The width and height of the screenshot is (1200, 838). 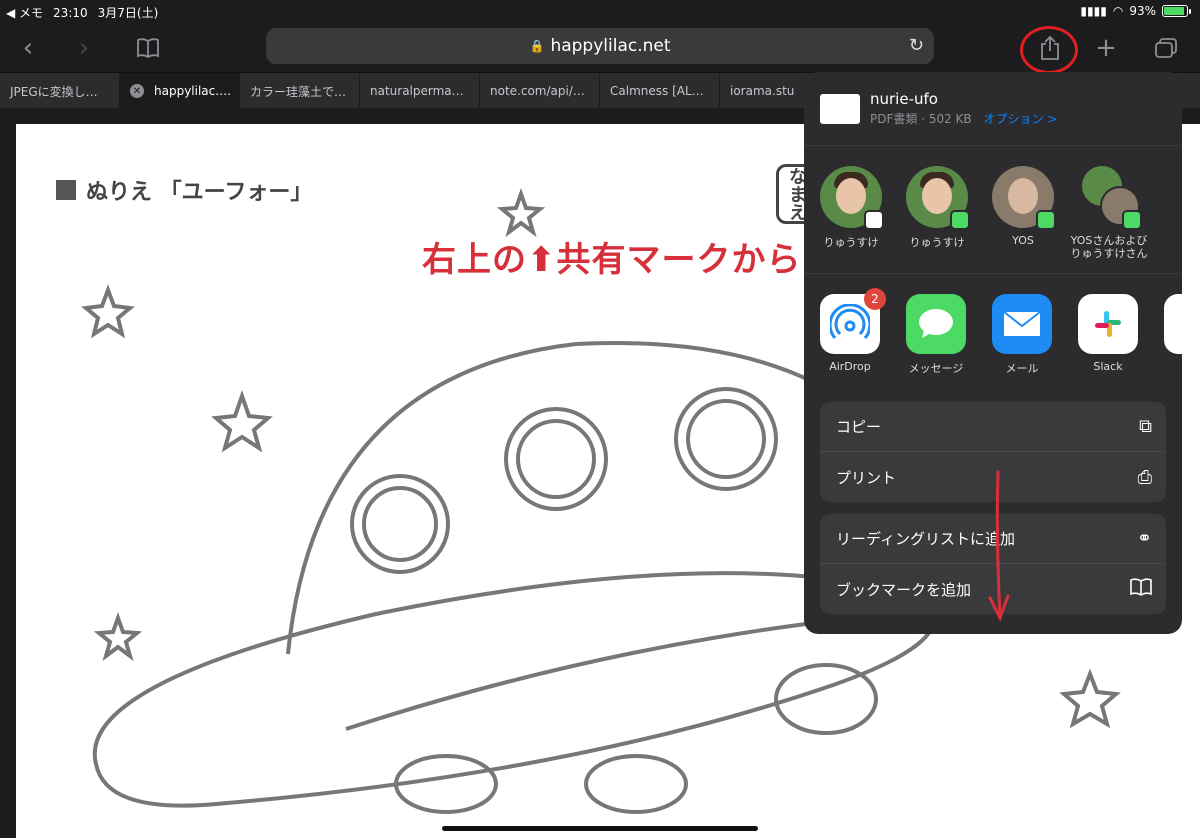 What do you see at coordinates (1109, 247) in the screenshot?
I see `person-name: YOSさんおよび りゅうすけさん` at bounding box center [1109, 247].